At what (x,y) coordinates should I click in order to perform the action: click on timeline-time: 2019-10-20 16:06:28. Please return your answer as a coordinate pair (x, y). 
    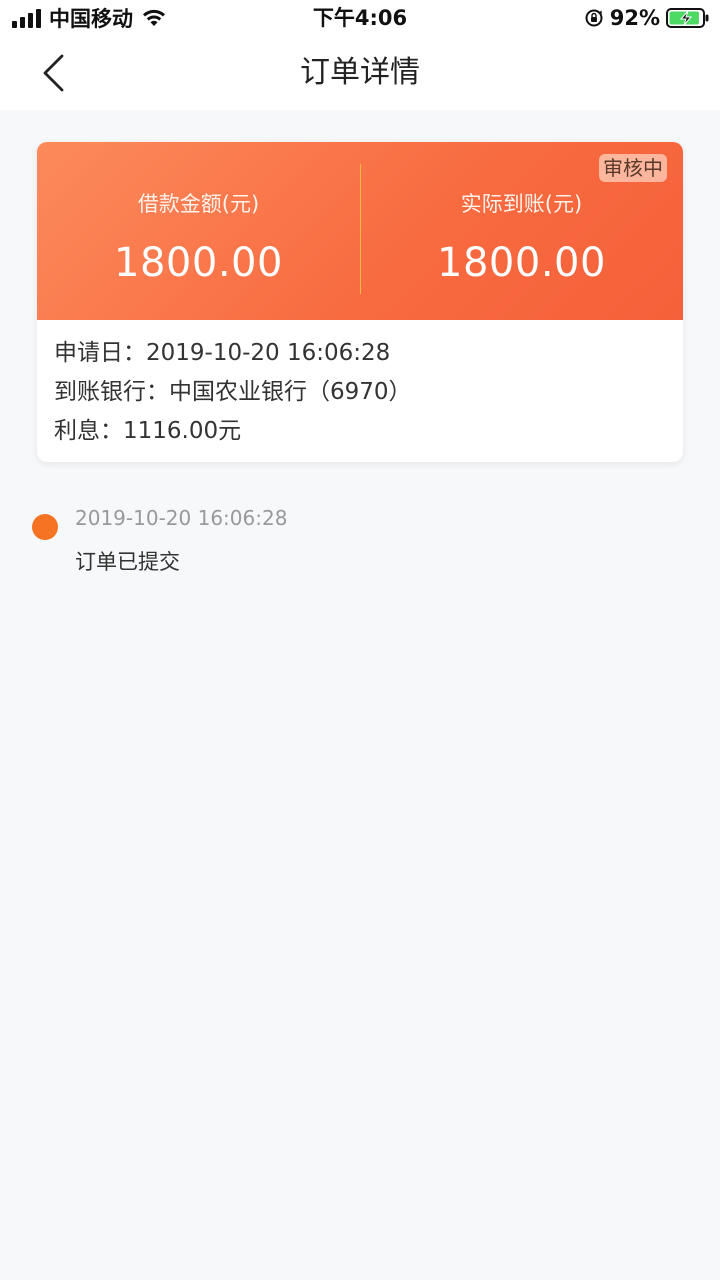
    Looking at the image, I should click on (181, 518).